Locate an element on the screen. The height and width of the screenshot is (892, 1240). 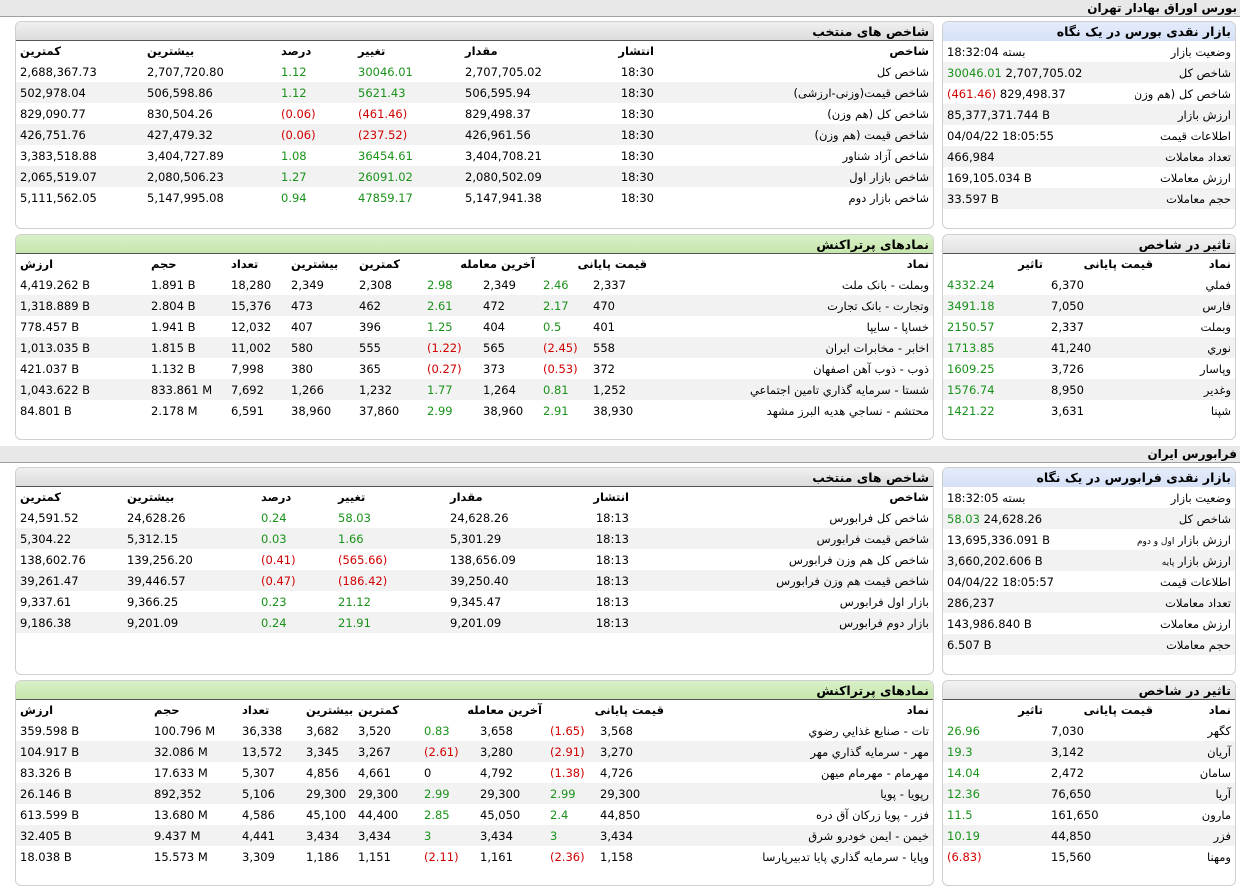
index-name: شاخص کل هم وزن فرابورس is located at coordinates (783, 559).